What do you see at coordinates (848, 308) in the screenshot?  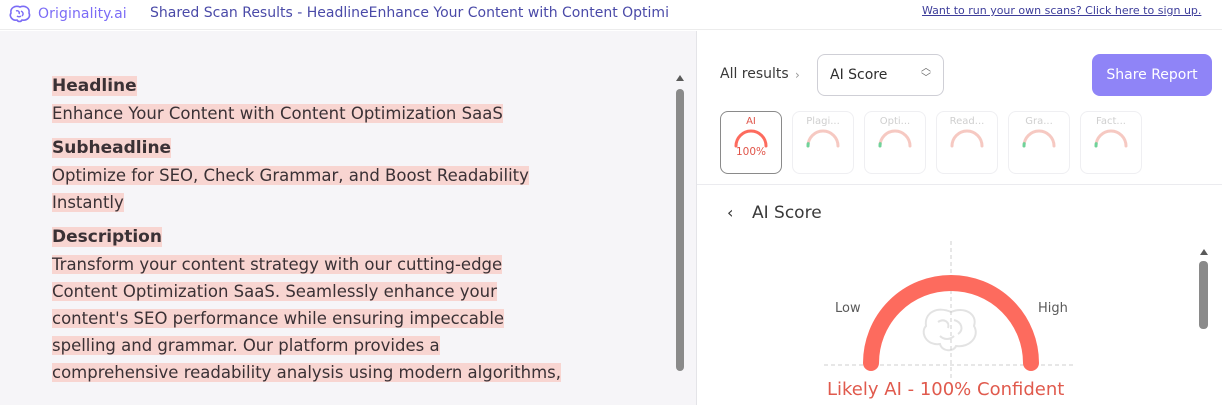 I see `gauge-low-label: Low` at bounding box center [848, 308].